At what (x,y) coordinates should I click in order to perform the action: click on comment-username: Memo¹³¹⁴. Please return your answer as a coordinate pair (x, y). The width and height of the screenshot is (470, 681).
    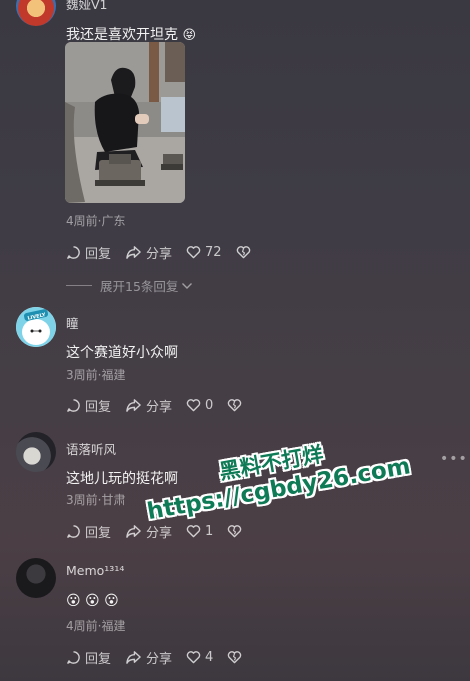
    Looking at the image, I should click on (95, 570).